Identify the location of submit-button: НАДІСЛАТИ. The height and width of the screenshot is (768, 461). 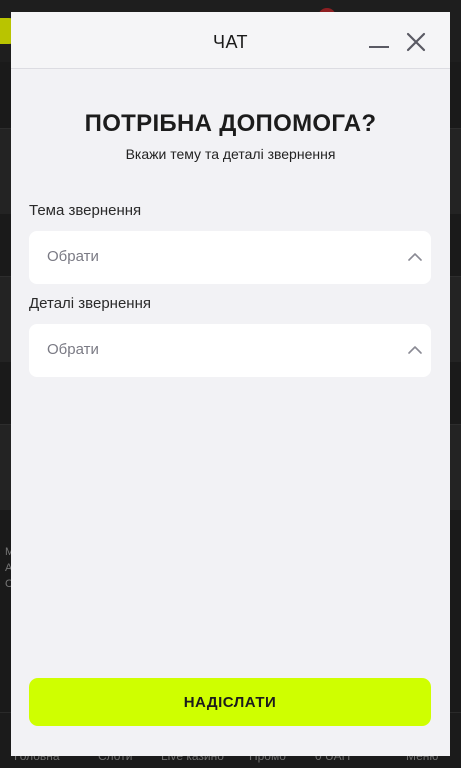
(230, 702).